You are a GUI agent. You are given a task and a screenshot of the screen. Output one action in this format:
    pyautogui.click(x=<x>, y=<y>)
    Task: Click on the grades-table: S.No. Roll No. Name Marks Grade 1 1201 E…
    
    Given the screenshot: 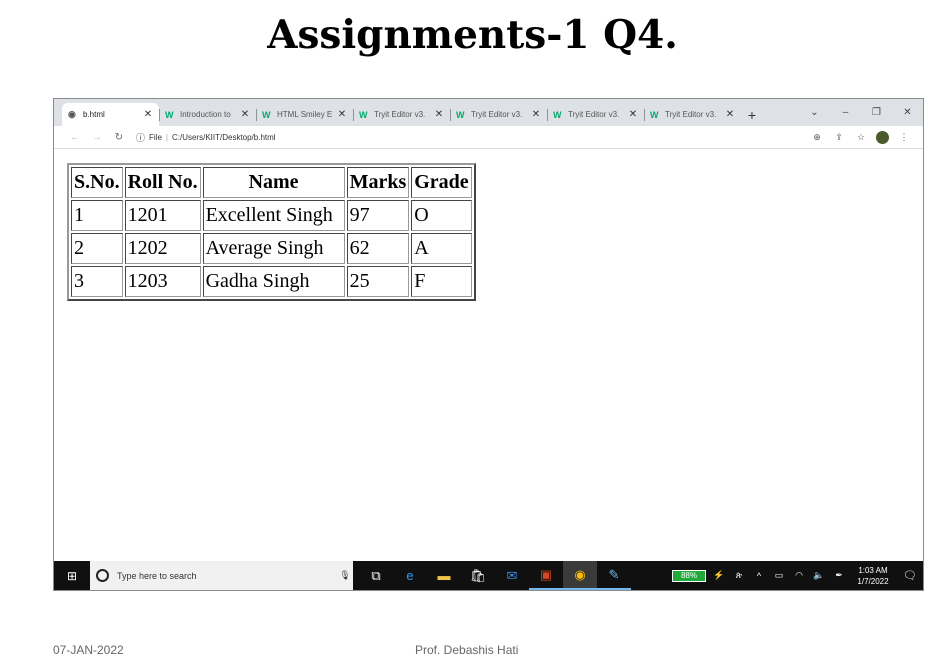 What is the action you would take?
    pyautogui.click(x=271, y=232)
    